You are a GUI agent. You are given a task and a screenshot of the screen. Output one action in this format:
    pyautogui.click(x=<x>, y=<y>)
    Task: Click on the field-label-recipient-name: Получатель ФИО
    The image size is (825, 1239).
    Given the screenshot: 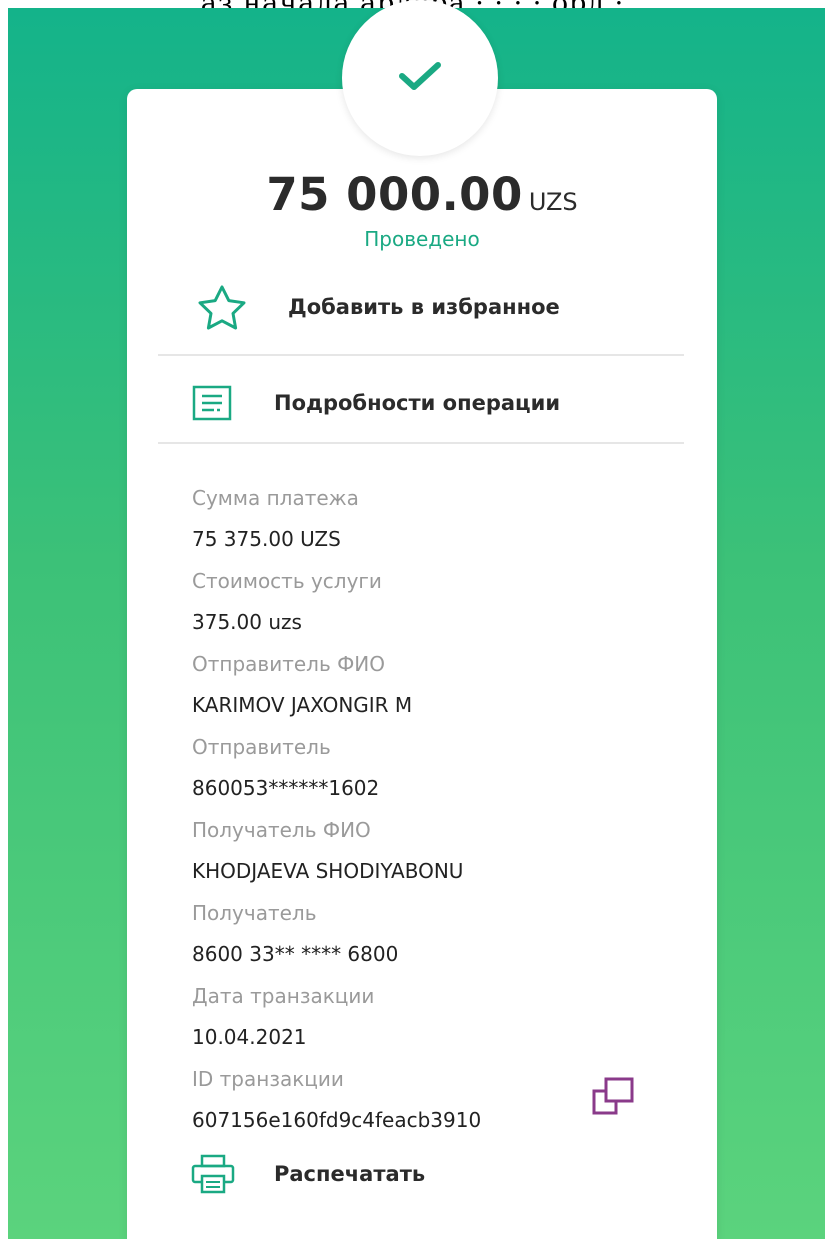 What is the action you would take?
    pyautogui.click(x=281, y=830)
    